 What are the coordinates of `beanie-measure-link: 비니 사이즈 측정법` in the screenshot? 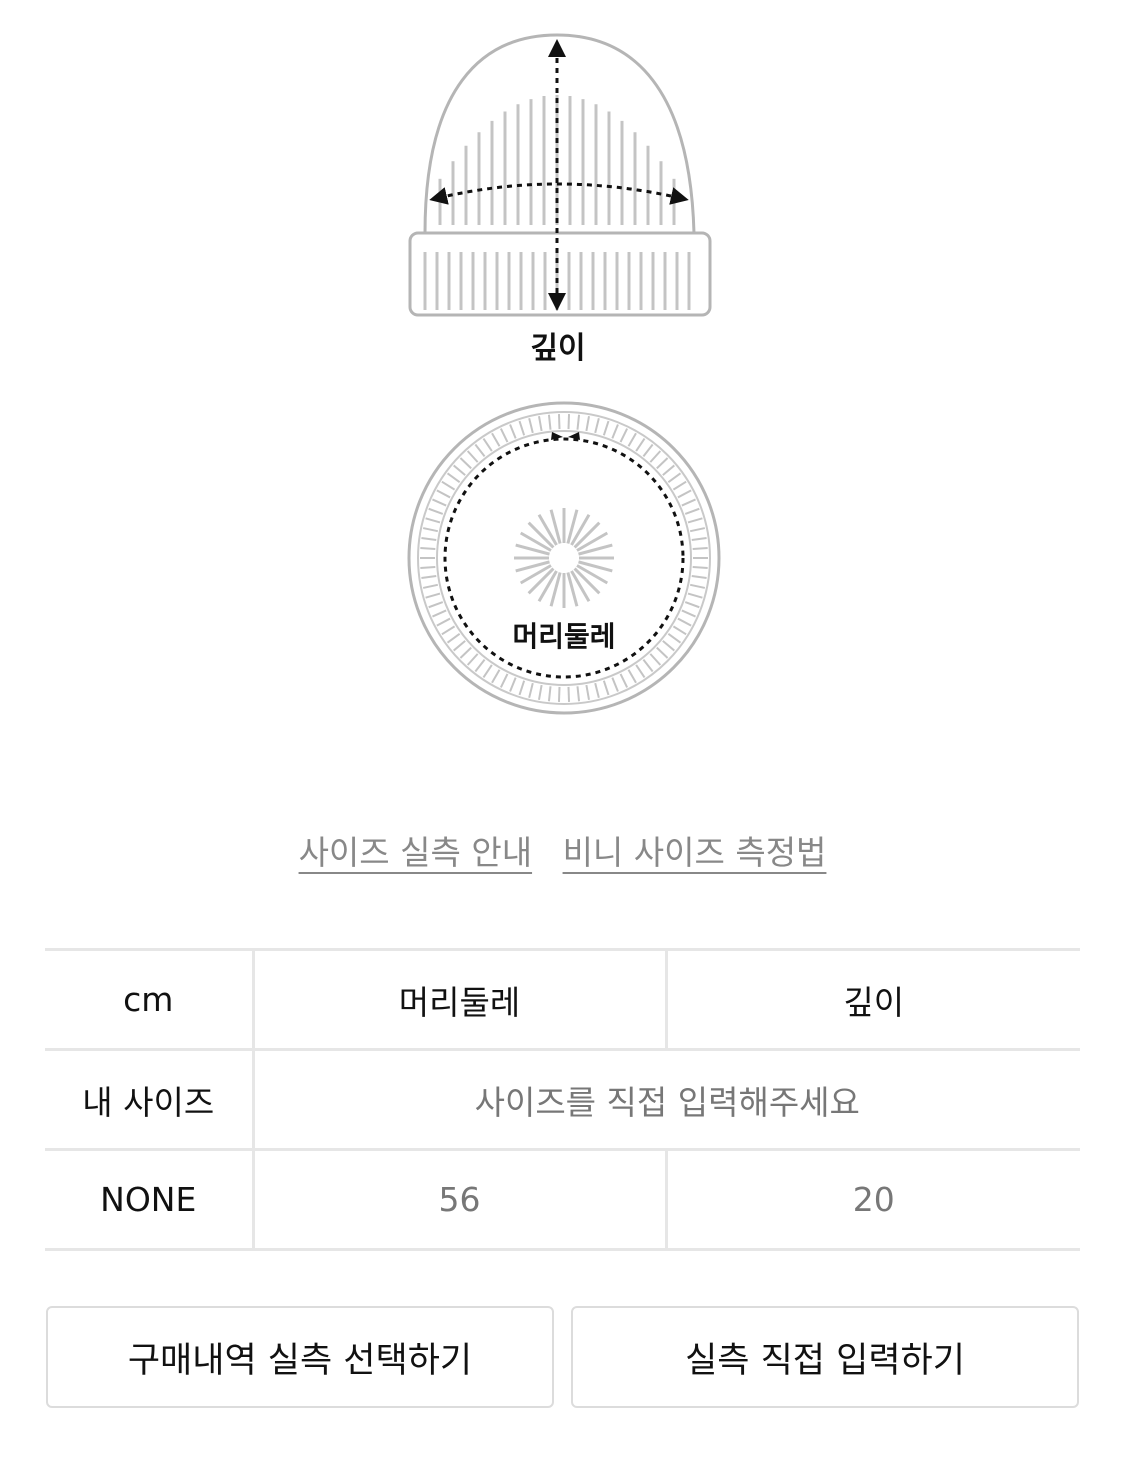 It's located at (695, 852).